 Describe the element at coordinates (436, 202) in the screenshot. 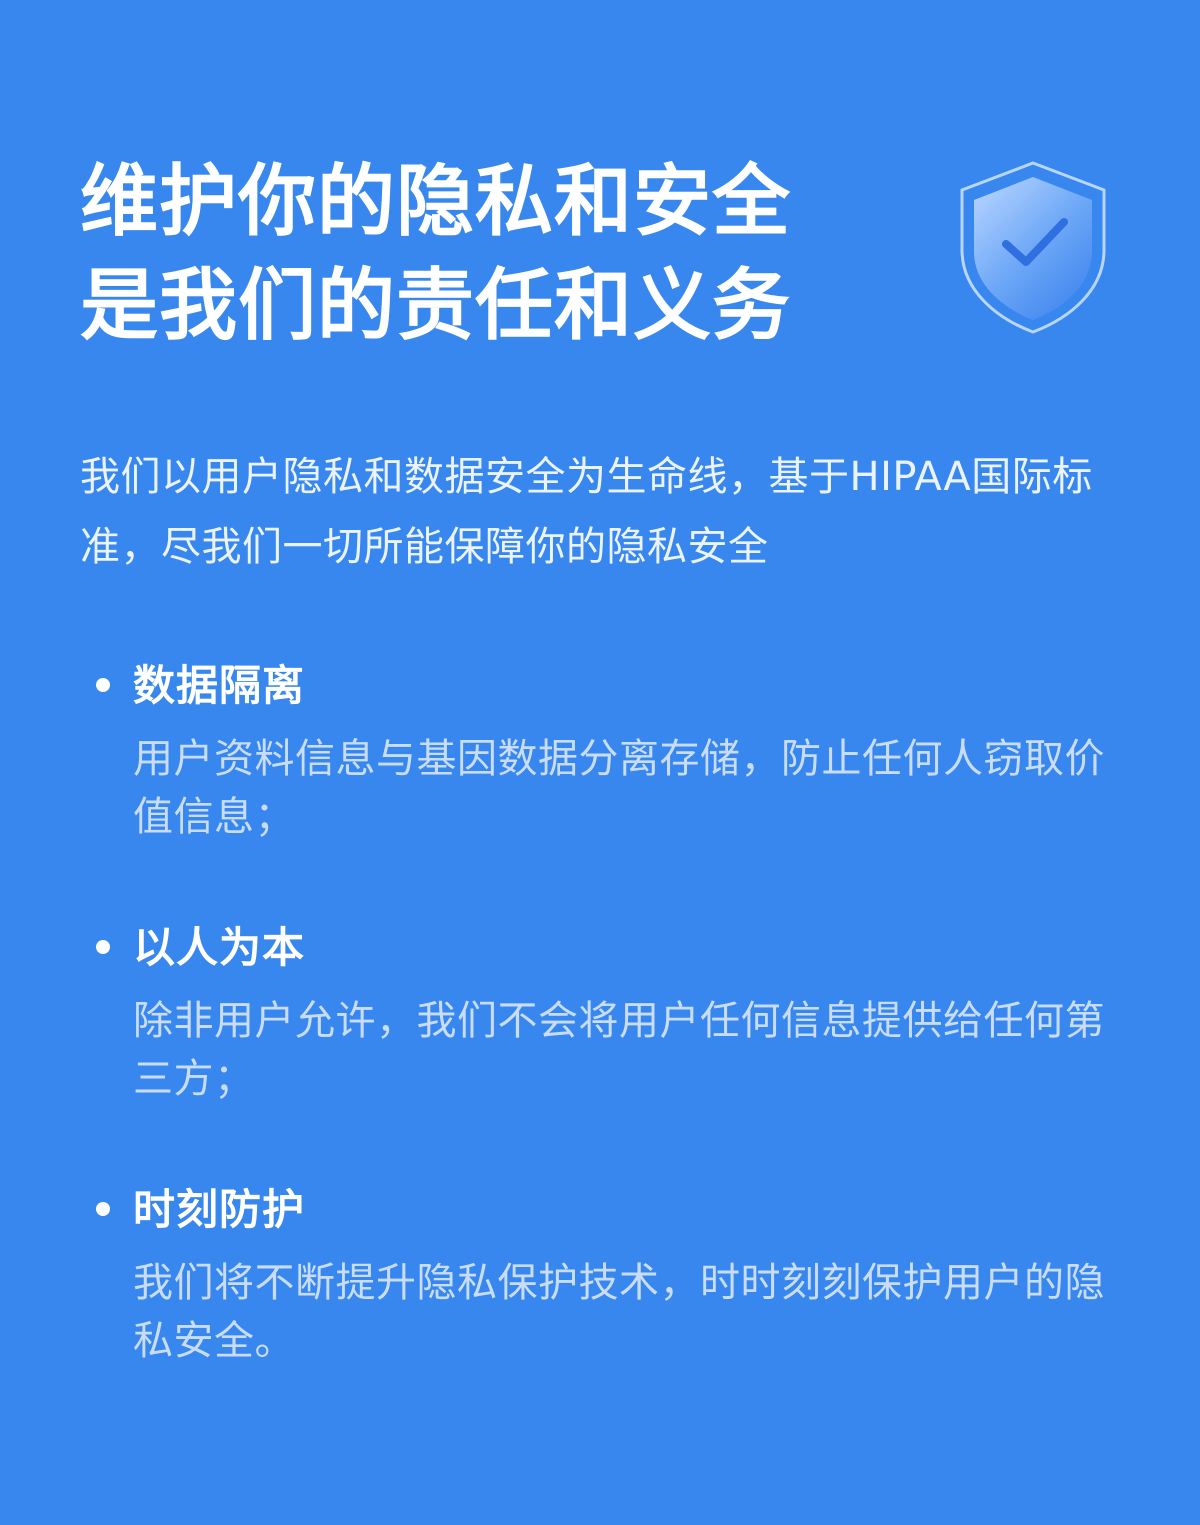

I see `title-line-1: 维护你的隐私和安全` at that location.